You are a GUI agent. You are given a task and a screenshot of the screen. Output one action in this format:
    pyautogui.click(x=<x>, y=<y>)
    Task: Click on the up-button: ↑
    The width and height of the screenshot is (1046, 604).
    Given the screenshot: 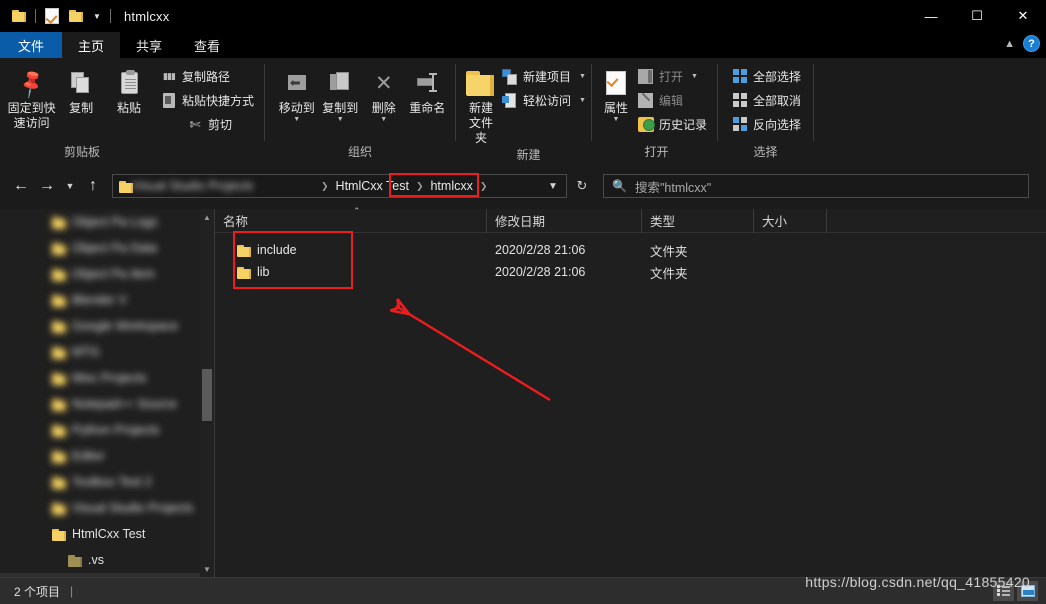 What is the action you would take?
    pyautogui.click(x=93, y=186)
    